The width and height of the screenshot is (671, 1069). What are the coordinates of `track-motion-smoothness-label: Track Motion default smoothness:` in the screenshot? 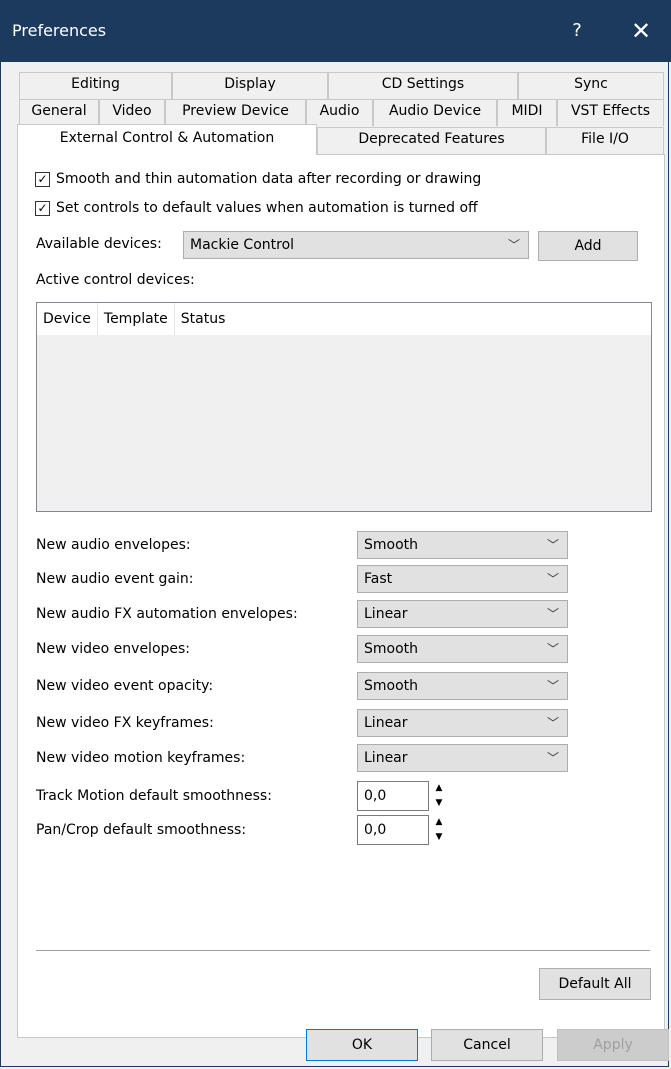 It's located at (154, 796).